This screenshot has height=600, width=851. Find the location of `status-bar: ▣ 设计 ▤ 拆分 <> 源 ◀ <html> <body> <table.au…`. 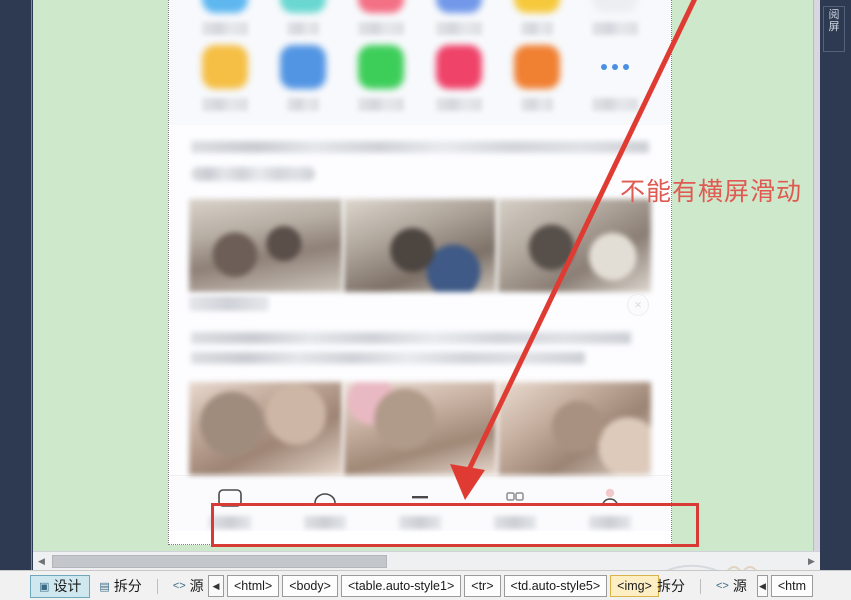

status-bar: ▣ 设计 ▤ 拆分 <> 源 ◀ <html> <body> <table.au… is located at coordinates (425, 585).